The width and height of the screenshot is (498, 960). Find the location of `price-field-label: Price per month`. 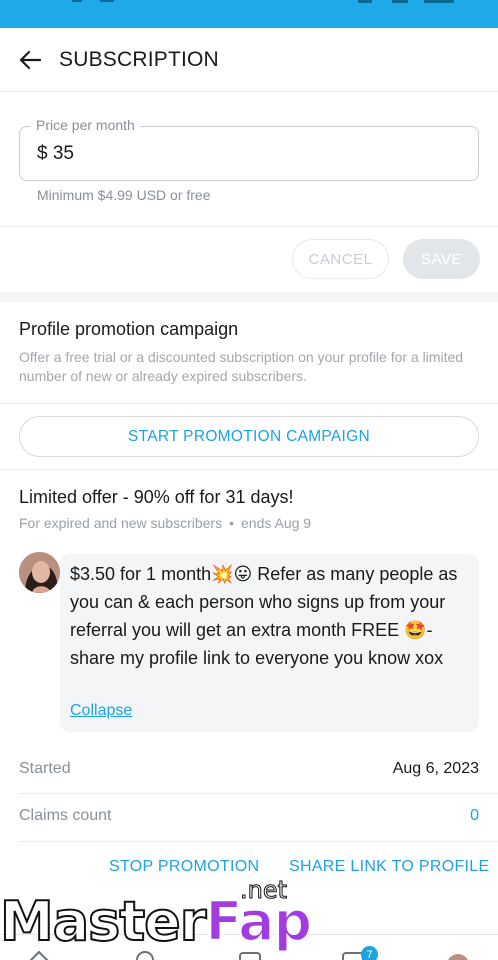

price-field-label: Price per month is located at coordinates (85, 125).